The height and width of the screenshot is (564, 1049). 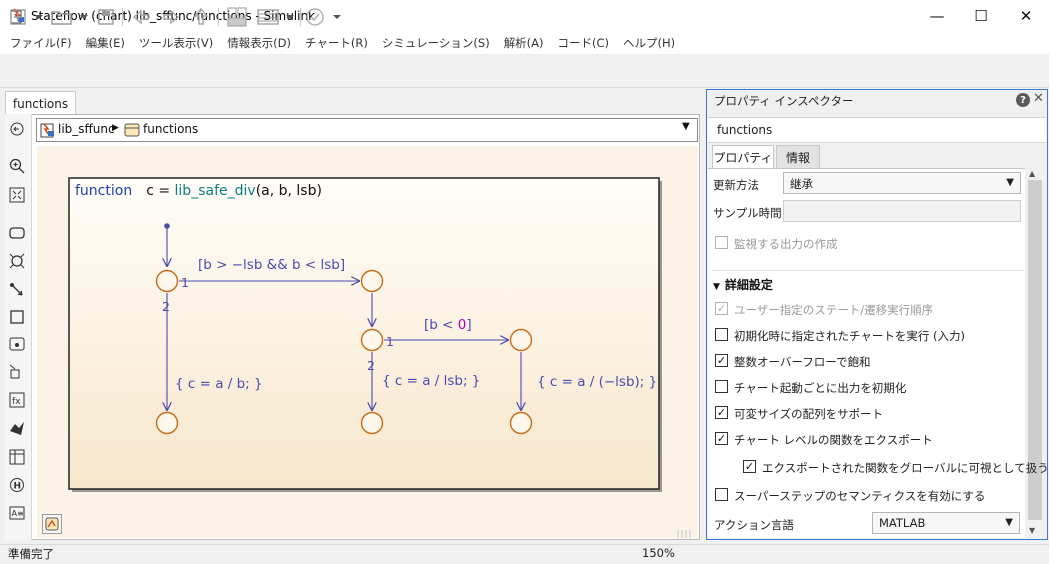 What do you see at coordinates (937, 16) in the screenshot?
I see `minimize-button: —` at bounding box center [937, 16].